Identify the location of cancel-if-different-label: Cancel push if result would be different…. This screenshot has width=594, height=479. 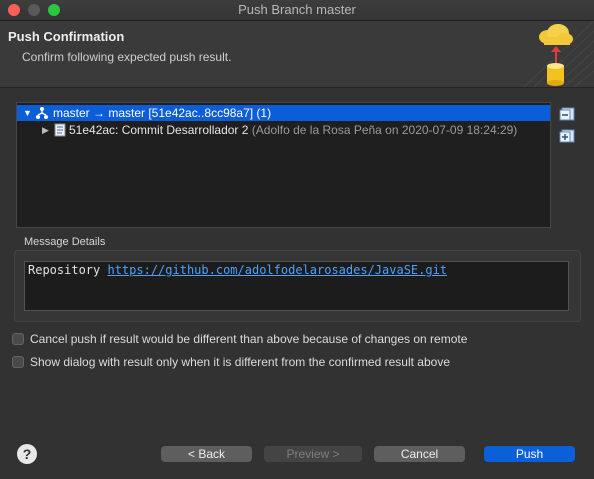
(249, 339).